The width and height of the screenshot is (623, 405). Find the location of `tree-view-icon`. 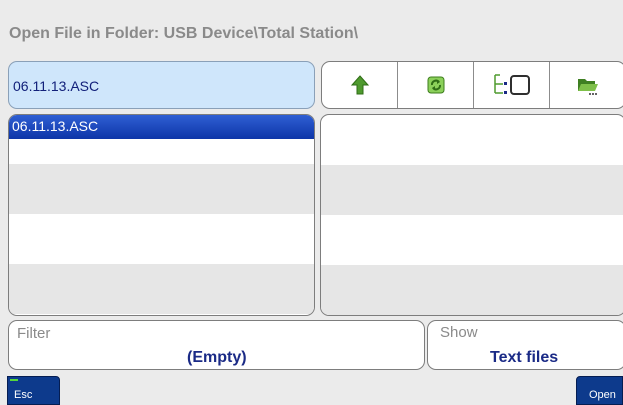

tree-view-icon is located at coordinates (511, 84).